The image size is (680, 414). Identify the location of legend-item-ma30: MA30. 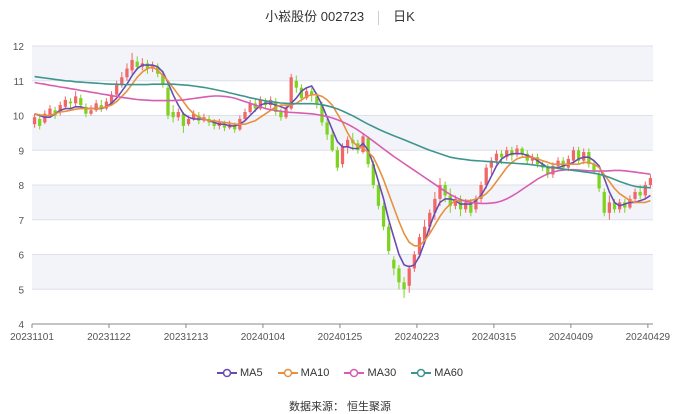
(370, 373).